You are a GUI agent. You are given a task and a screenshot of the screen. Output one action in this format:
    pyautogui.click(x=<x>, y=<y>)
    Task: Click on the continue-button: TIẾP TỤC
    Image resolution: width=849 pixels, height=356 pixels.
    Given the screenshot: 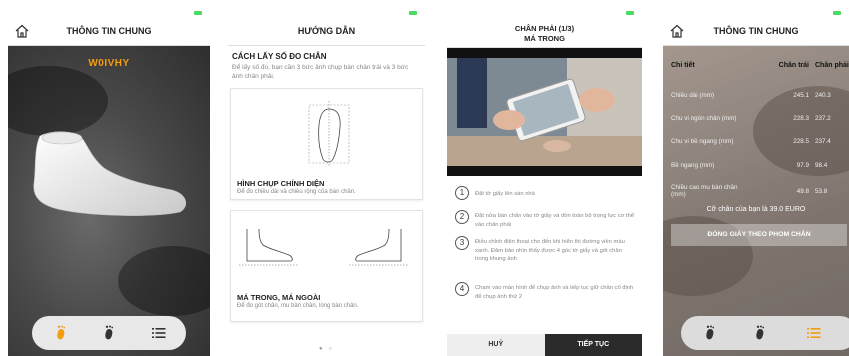 What is the action you would take?
    pyautogui.click(x=593, y=345)
    